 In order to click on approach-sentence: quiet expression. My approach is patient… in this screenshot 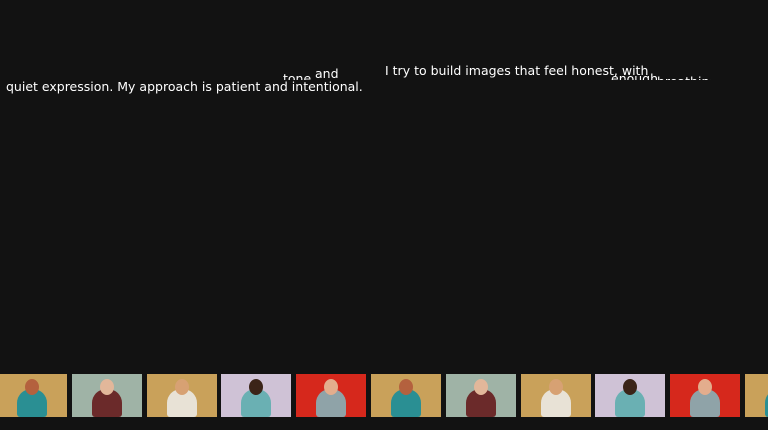, I will do `click(184, 86)`.